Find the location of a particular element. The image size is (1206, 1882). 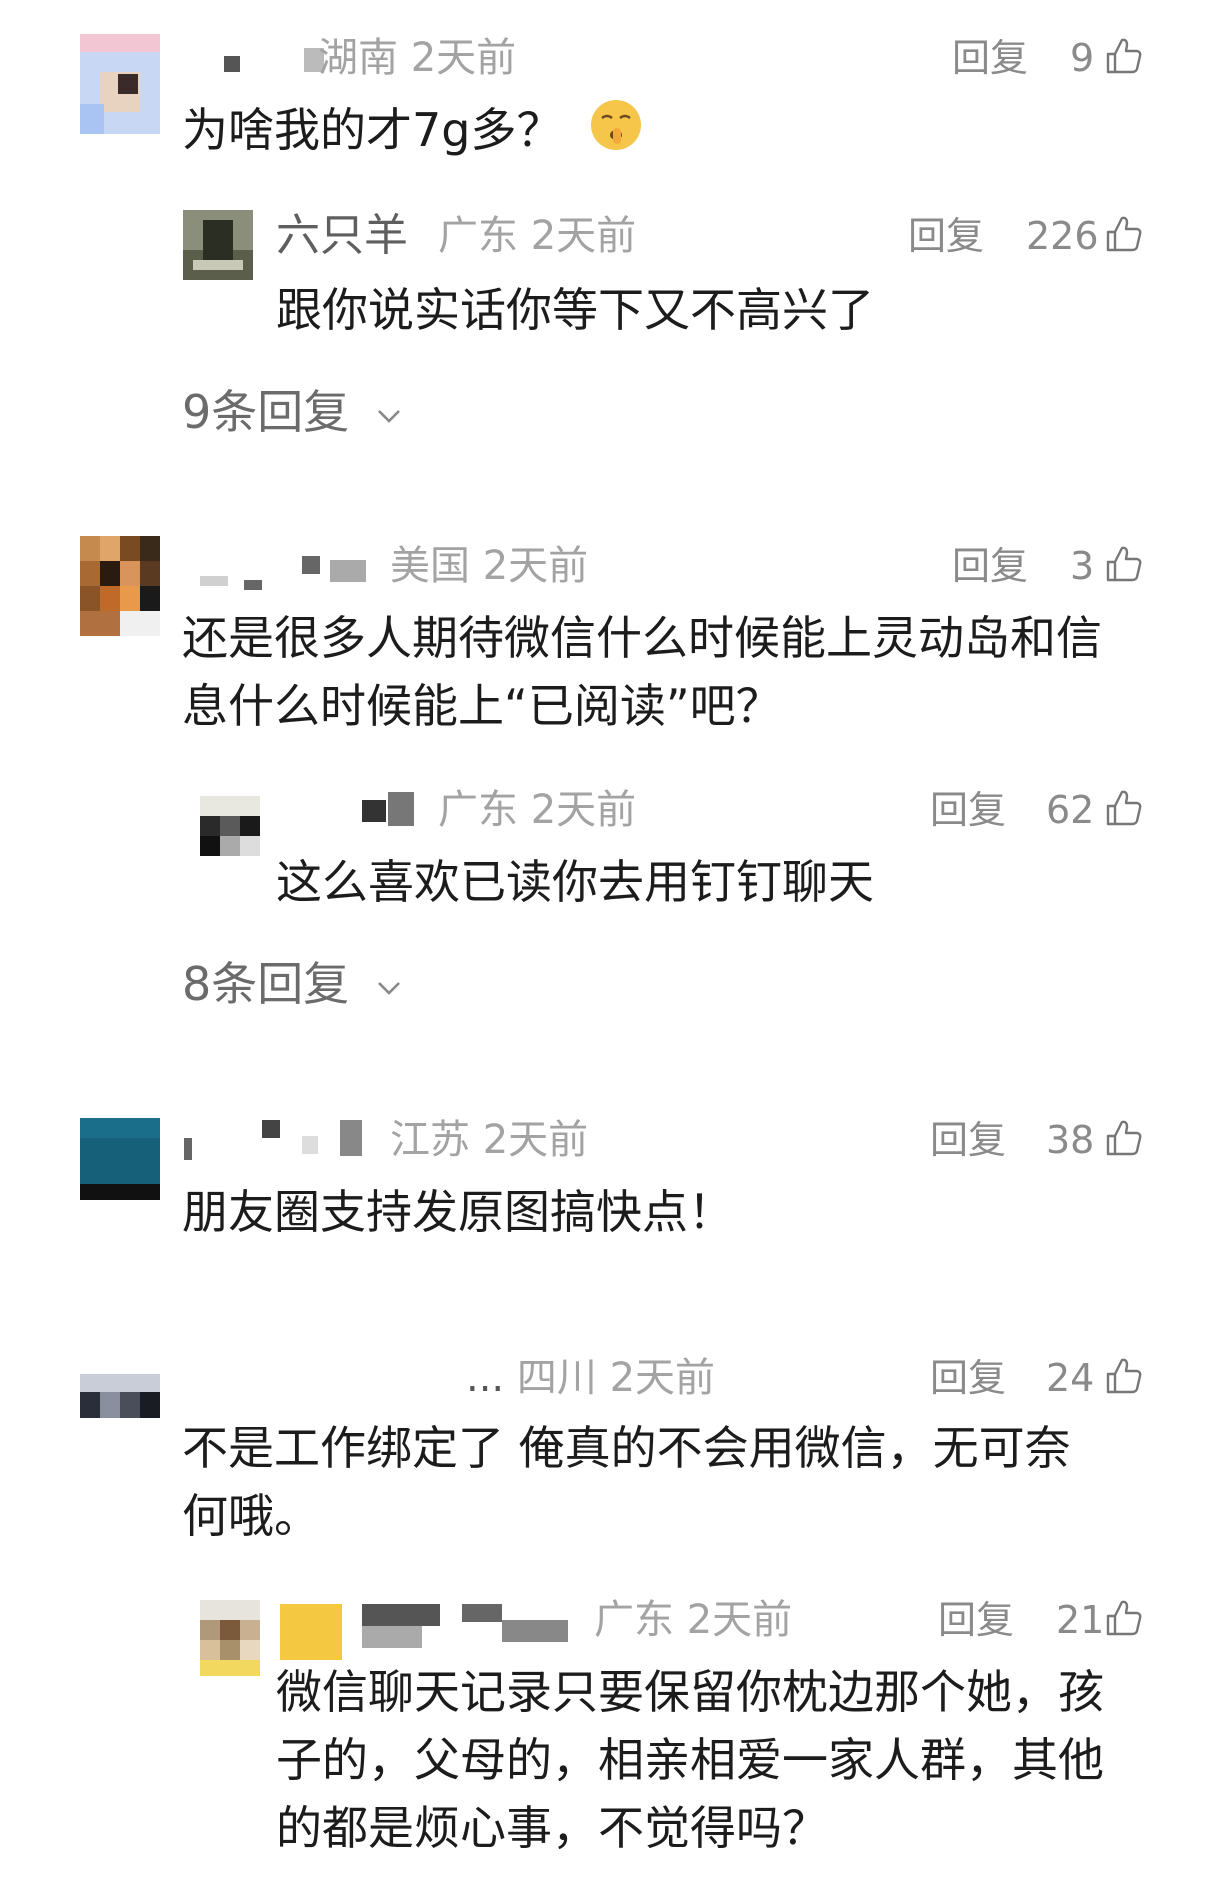

like-count: 24 is located at coordinates (1070, 1378).